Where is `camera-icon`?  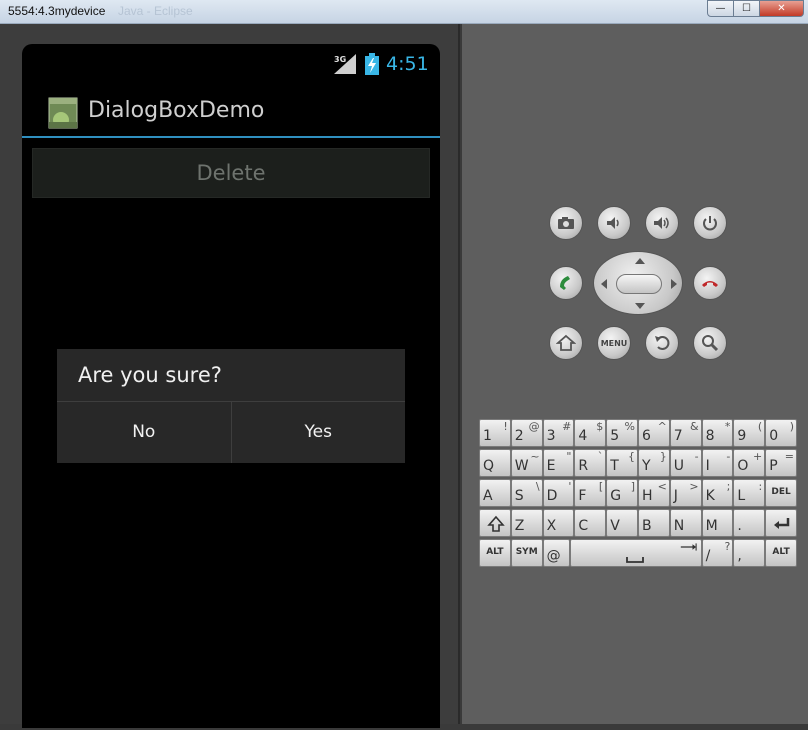
camera-icon is located at coordinates (566, 223).